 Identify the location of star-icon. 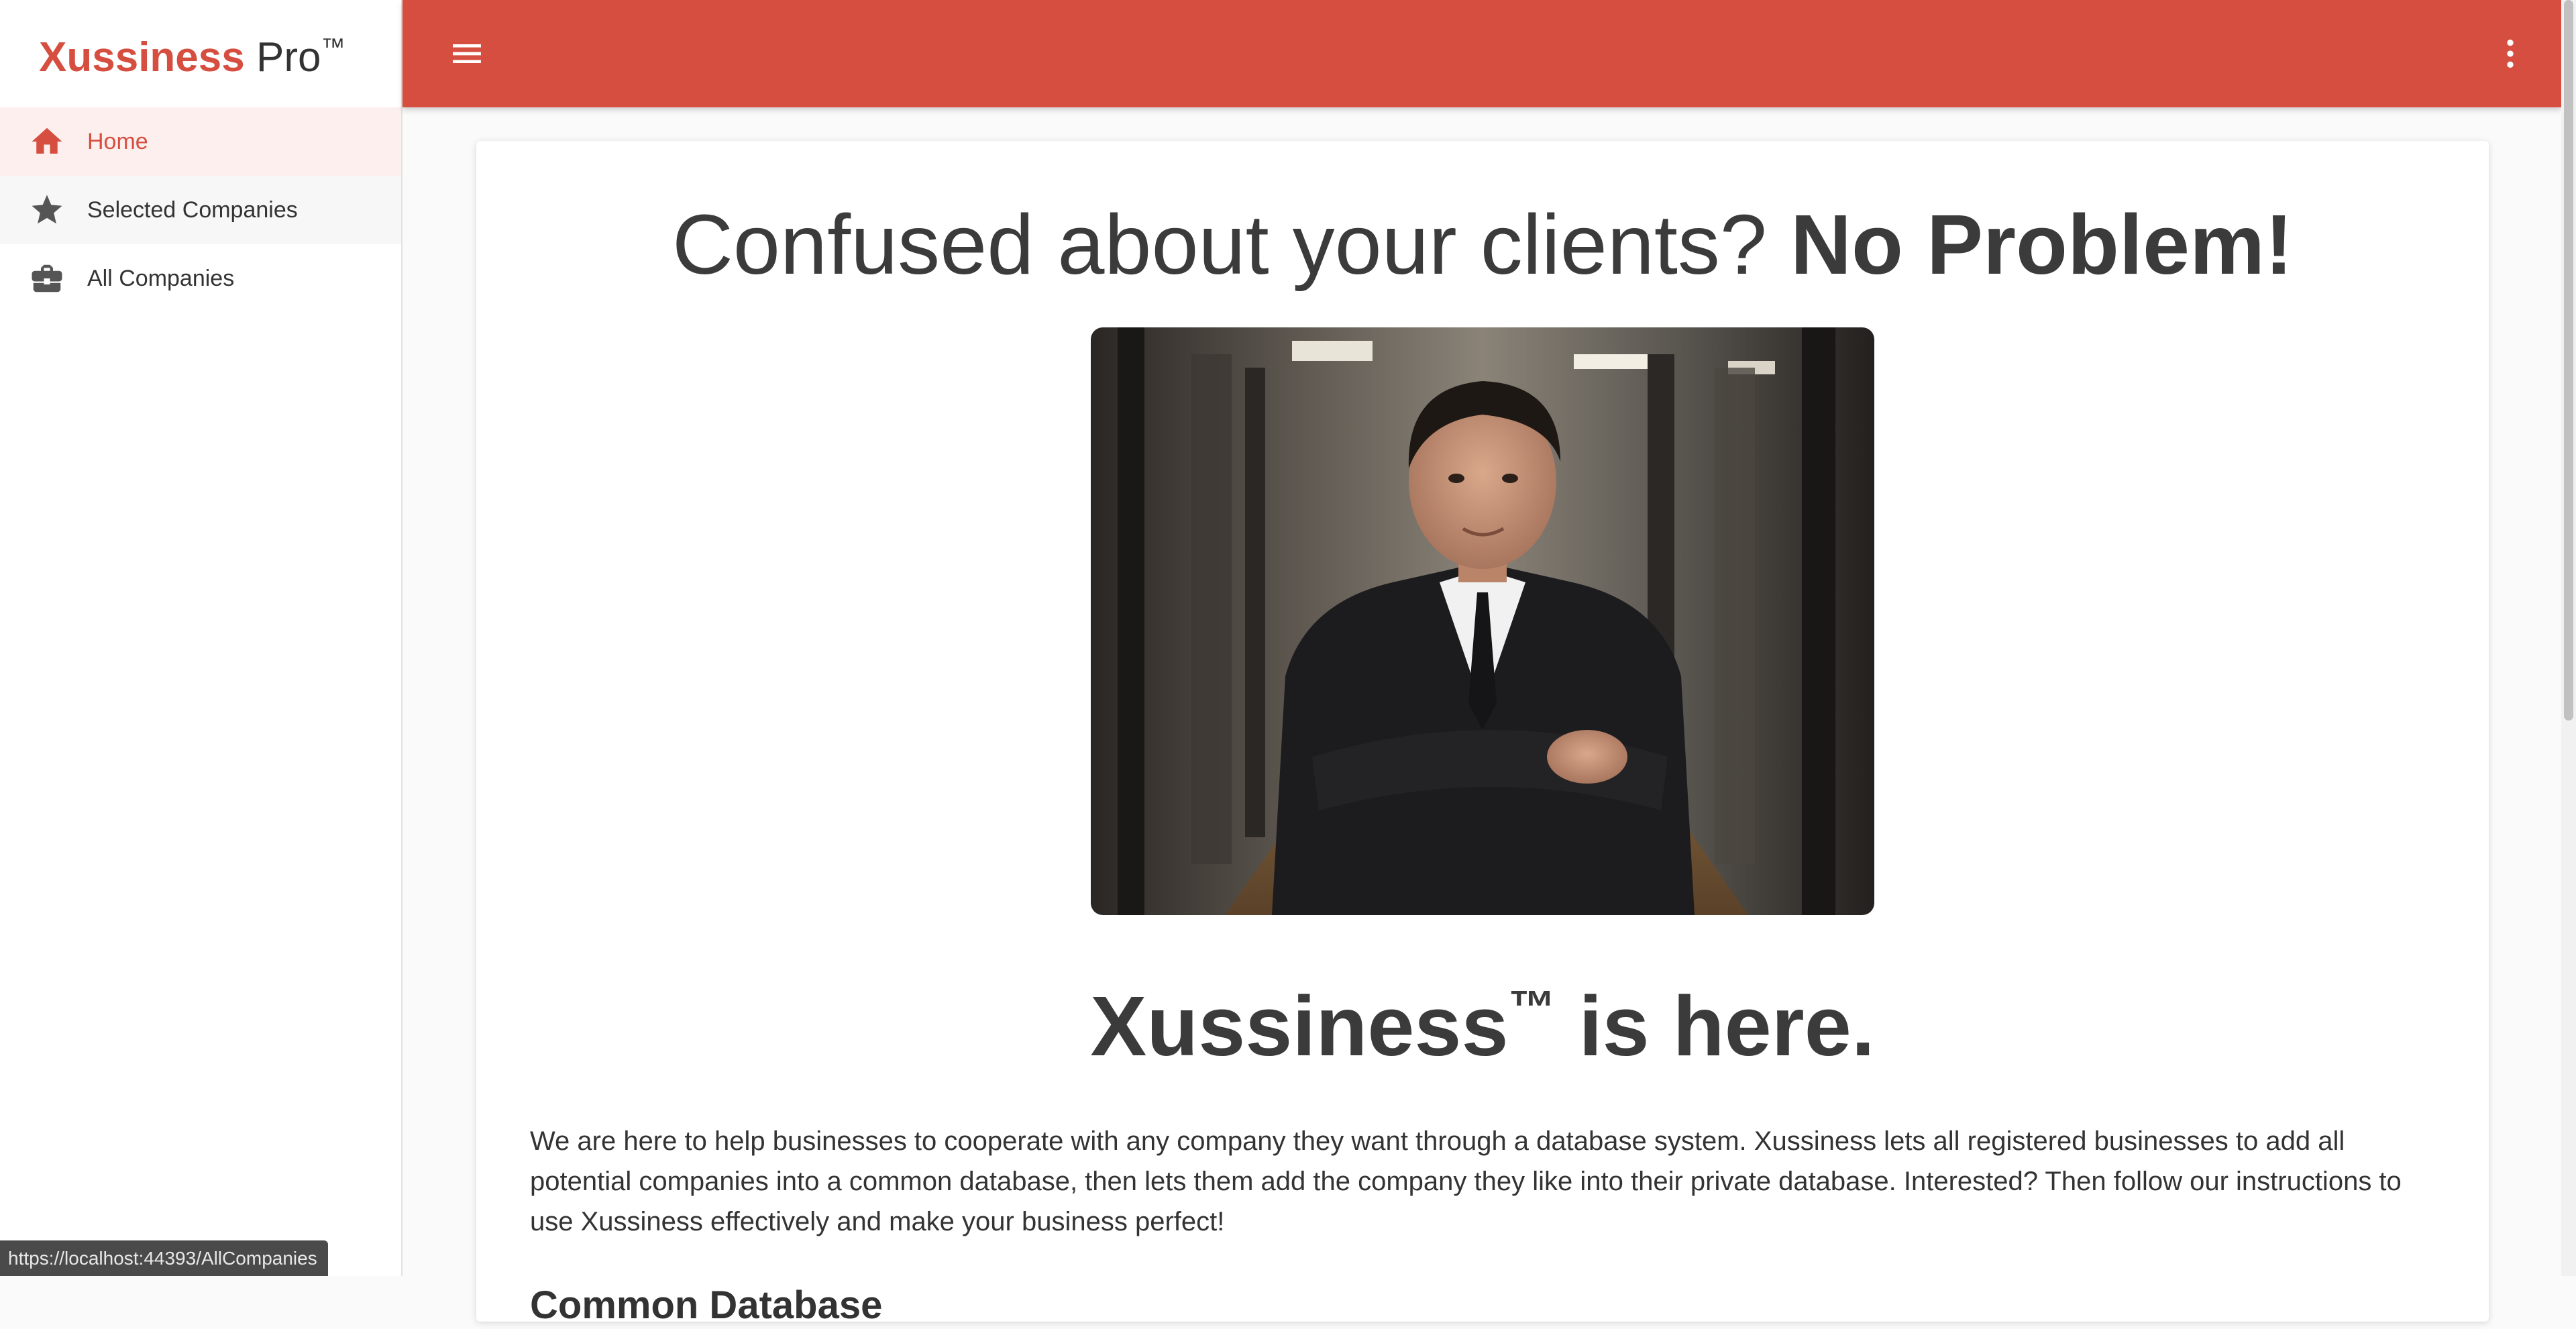
(47, 210).